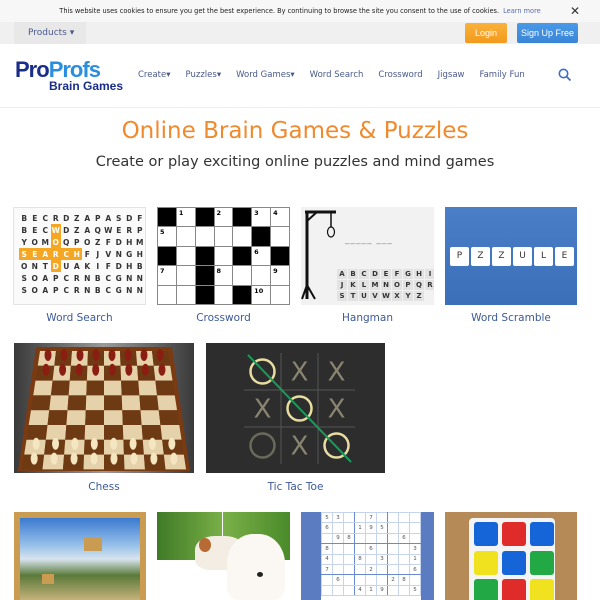 The height and width of the screenshot is (600, 600). I want to click on nav-item-family-fun: Family Fun, so click(501, 75).